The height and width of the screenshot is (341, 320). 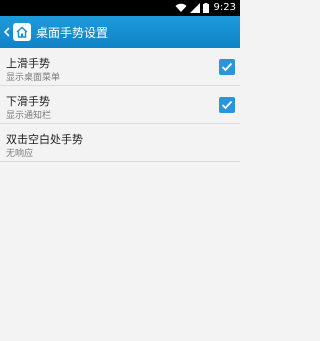 I want to click on setting-double-tap: 双击空白处手势 无响应, so click(x=120, y=143).